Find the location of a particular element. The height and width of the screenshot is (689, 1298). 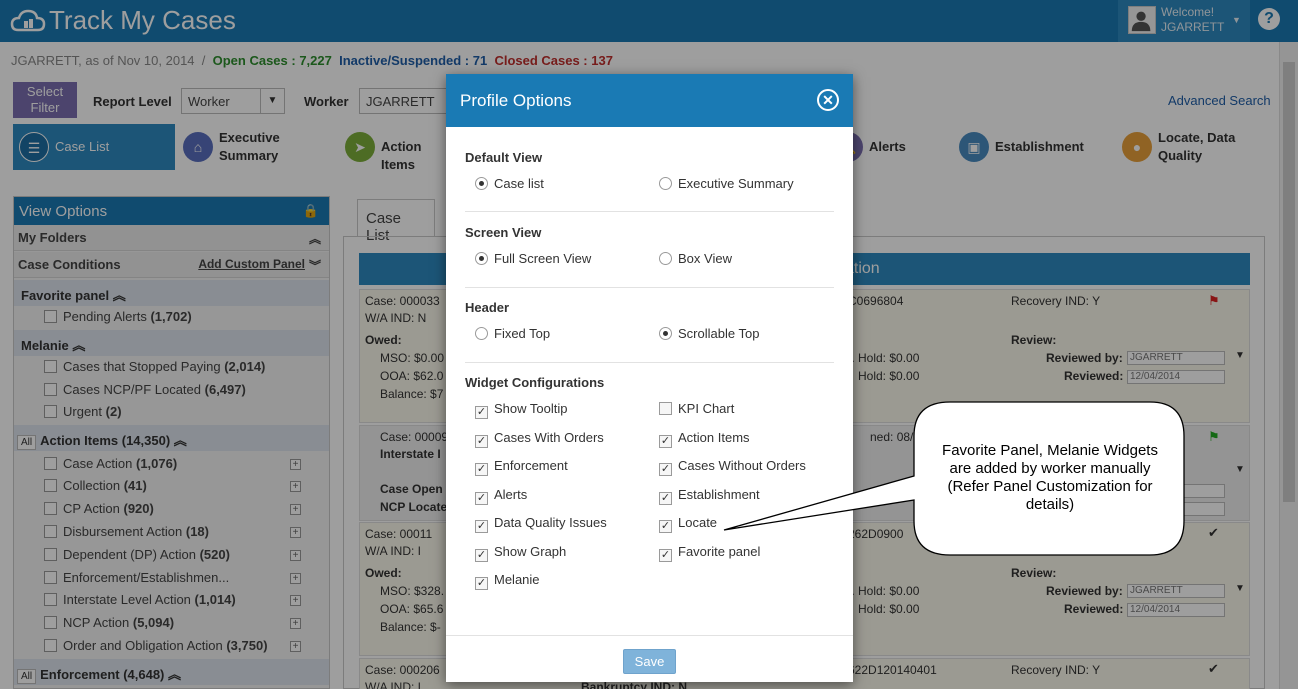

callout-line: details) is located at coordinates (1050, 504).